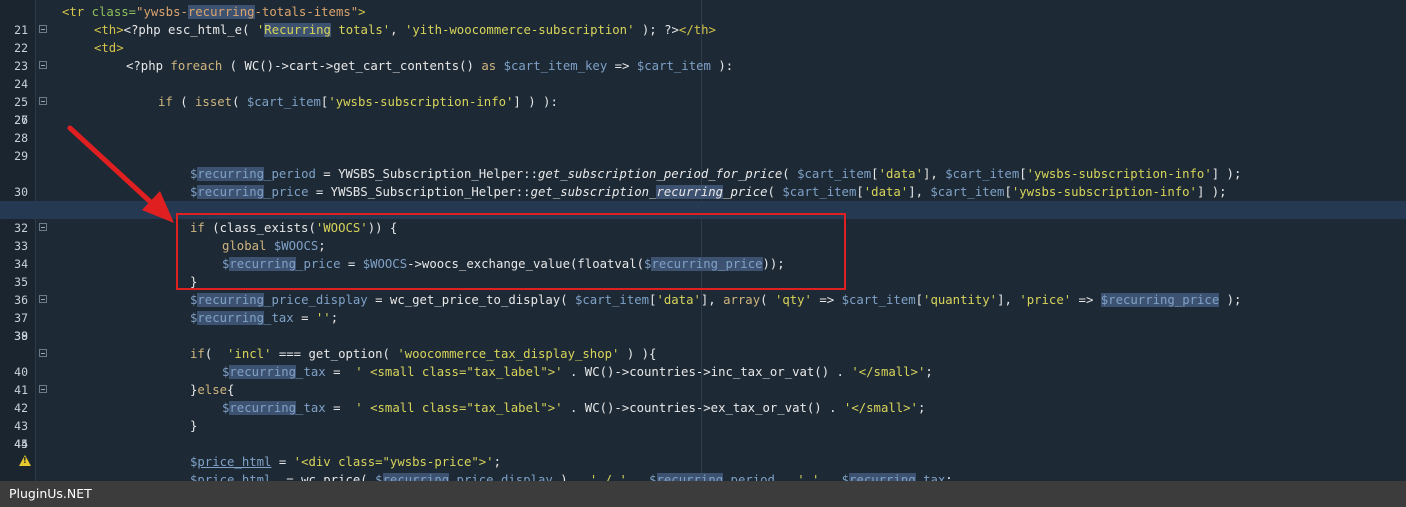  What do you see at coordinates (703, 494) in the screenshot?
I see `footer-bar: PluginUs.NET` at bounding box center [703, 494].